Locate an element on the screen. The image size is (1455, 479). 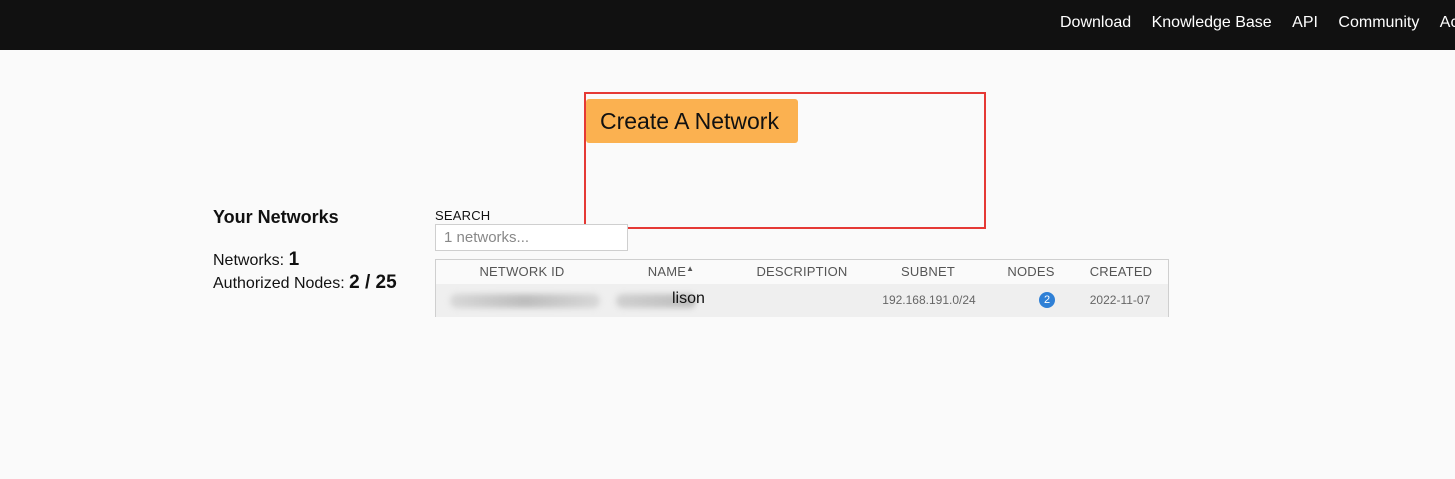
search-label: SEARCH is located at coordinates (463, 215).